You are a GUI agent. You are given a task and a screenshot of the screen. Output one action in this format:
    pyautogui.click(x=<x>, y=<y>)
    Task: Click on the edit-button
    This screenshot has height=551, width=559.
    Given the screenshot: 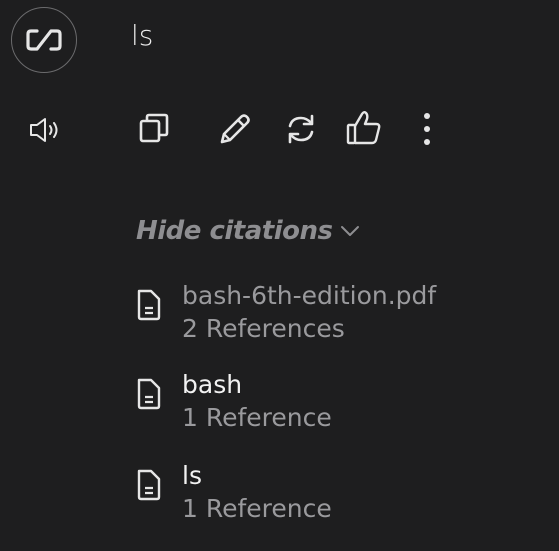 What is the action you would take?
    pyautogui.click(x=235, y=129)
    